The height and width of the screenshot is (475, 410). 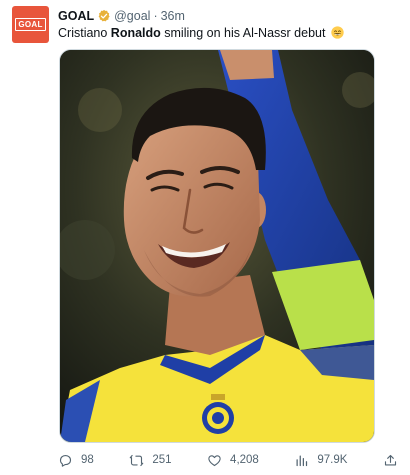 What do you see at coordinates (214, 460) in the screenshot?
I see `heart-icon` at bounding box center [214, 460].